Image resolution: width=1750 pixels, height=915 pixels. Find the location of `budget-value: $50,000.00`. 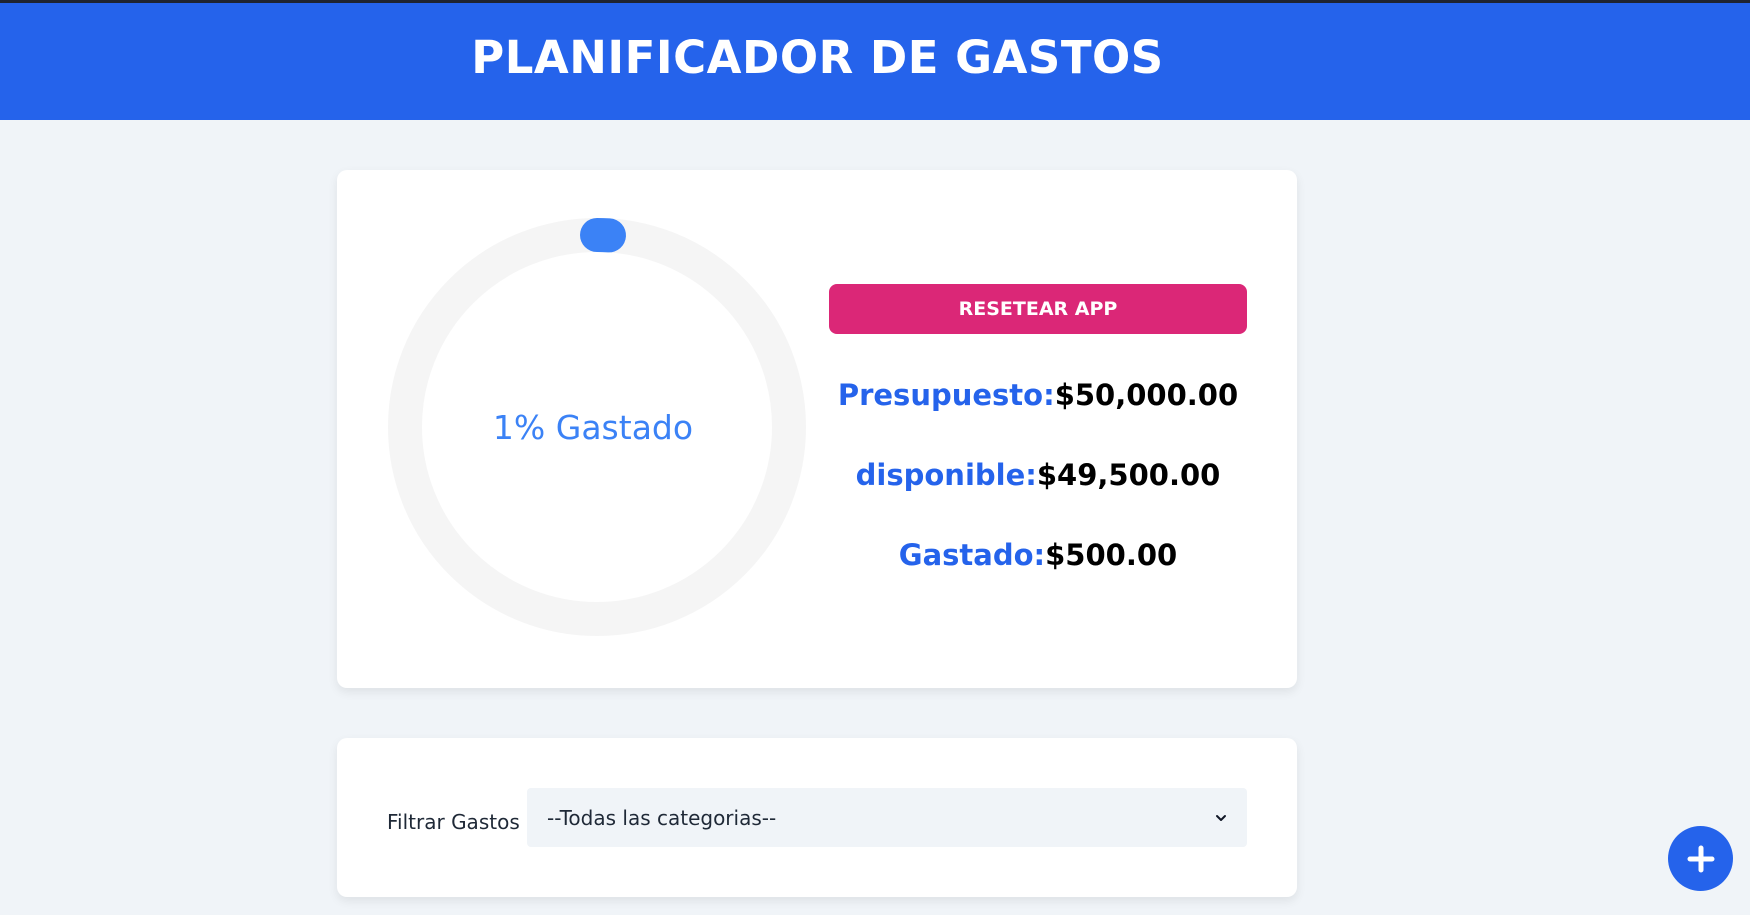

budget-value: $50,000.00 is located at coordinates (1146, 395).